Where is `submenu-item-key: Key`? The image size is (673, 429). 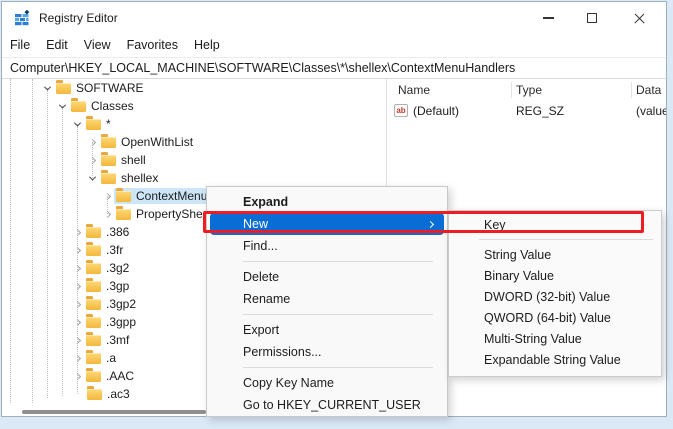 submenu-item-key: Key is located at coordinates (555, 224).